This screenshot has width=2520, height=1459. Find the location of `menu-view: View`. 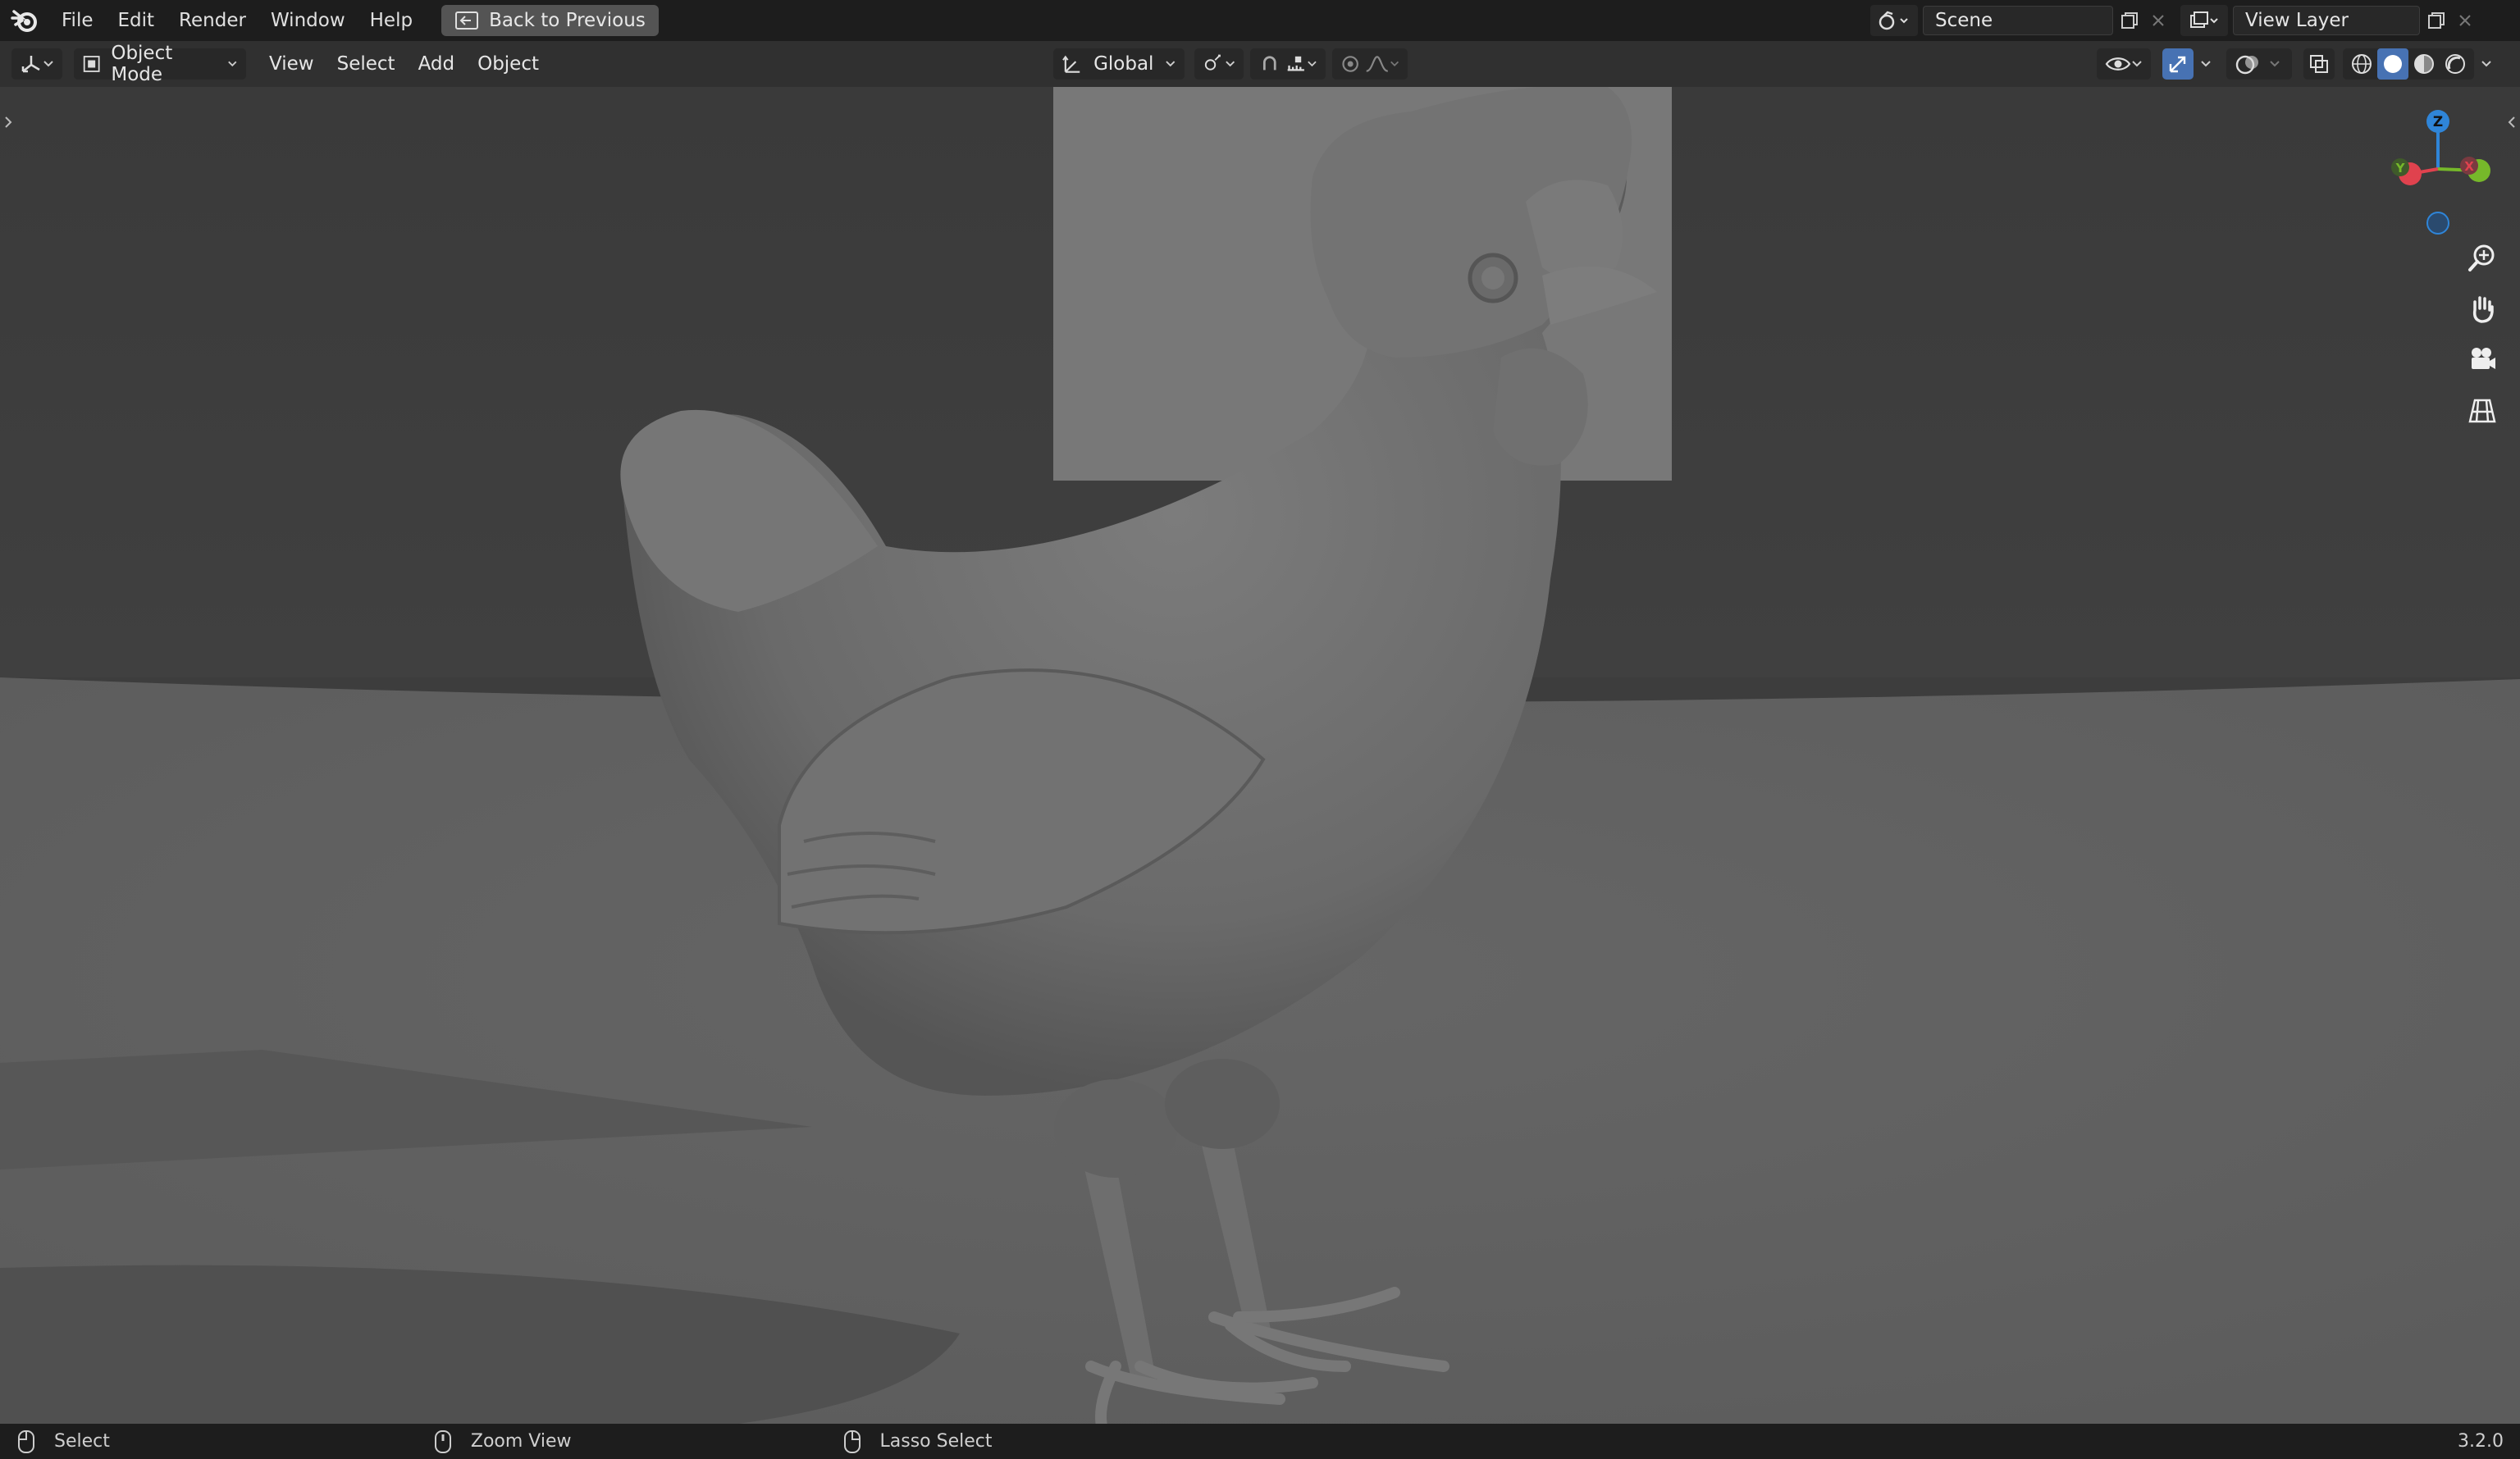

menu-view: View is located at coordinates (292, 64).